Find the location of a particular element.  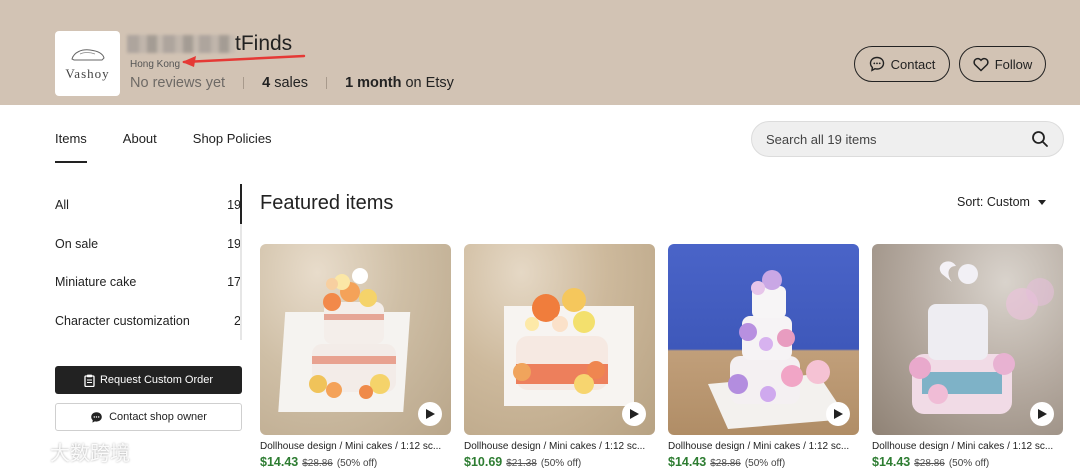

logo-wordmark: Vashoy is located at coordinates (87, 73).